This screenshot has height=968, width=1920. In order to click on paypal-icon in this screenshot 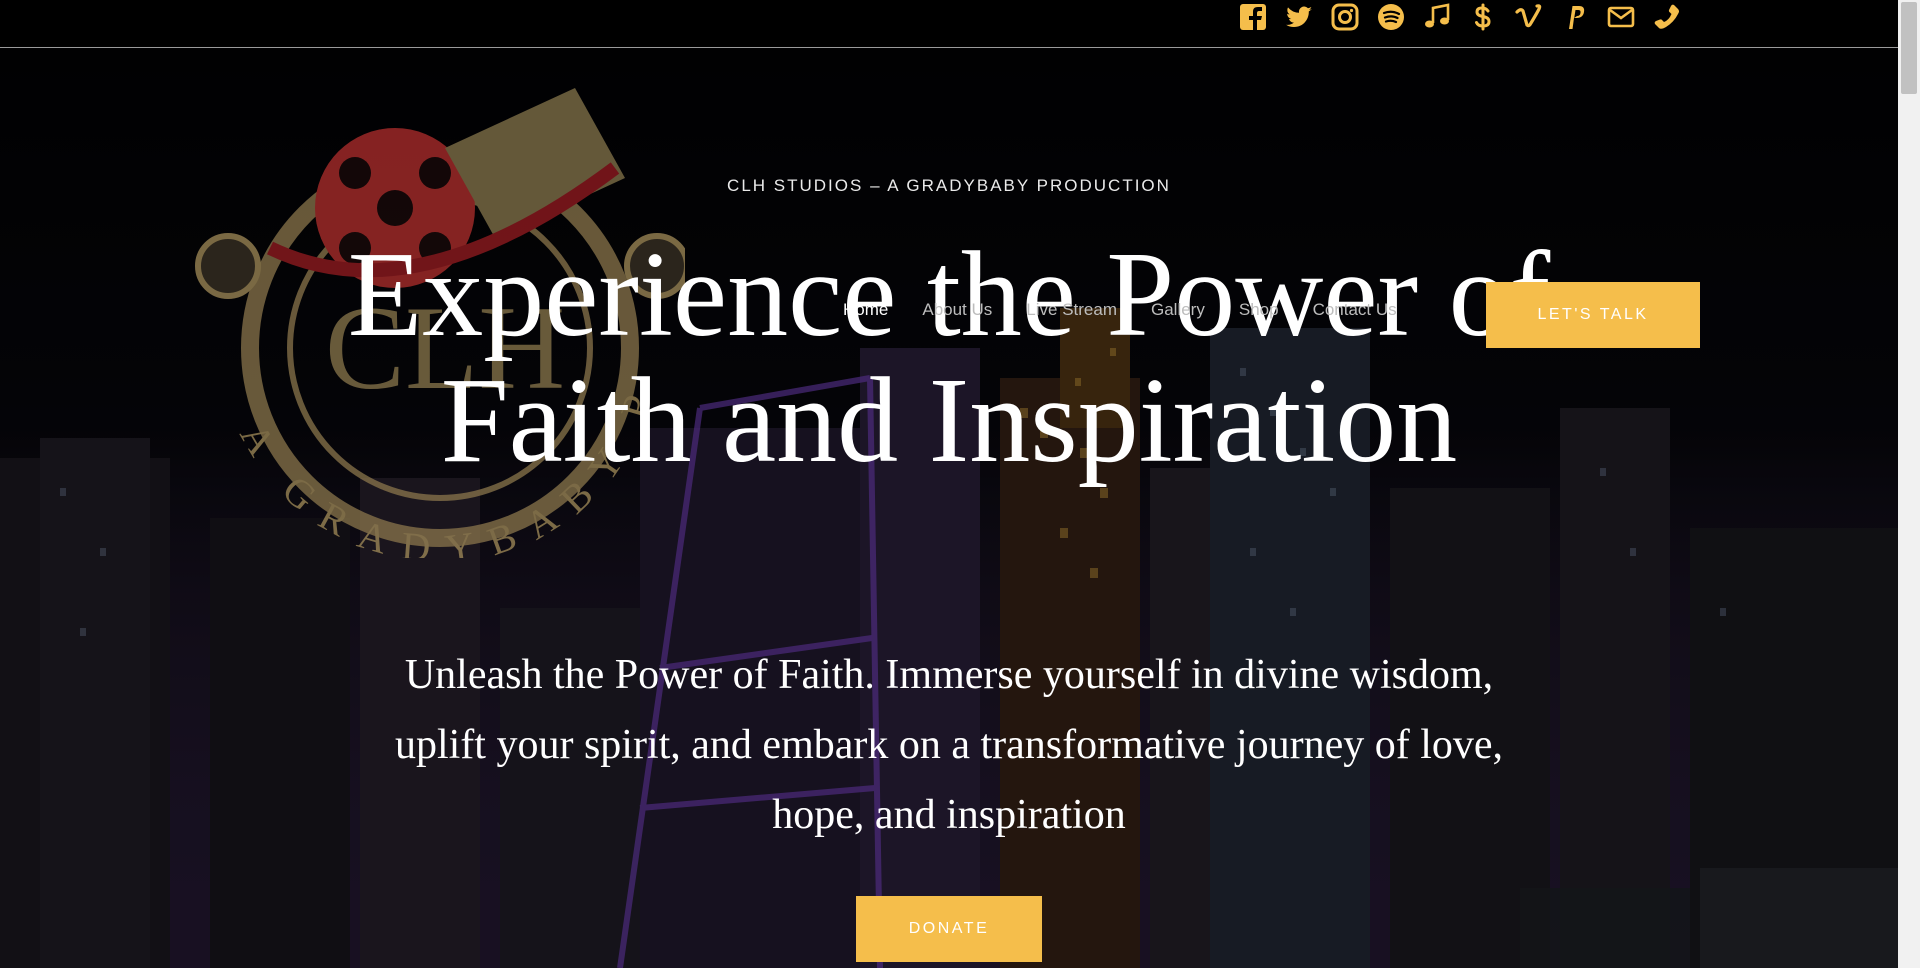, I will do `click(1575, 17)`.